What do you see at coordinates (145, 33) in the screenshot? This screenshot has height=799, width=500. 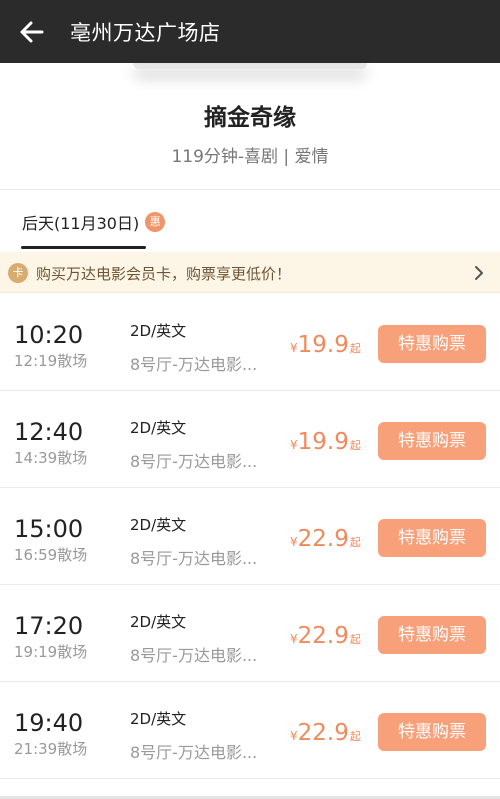 I see `page-title: 亳州万达广场店` at bounding box center [145, 33].